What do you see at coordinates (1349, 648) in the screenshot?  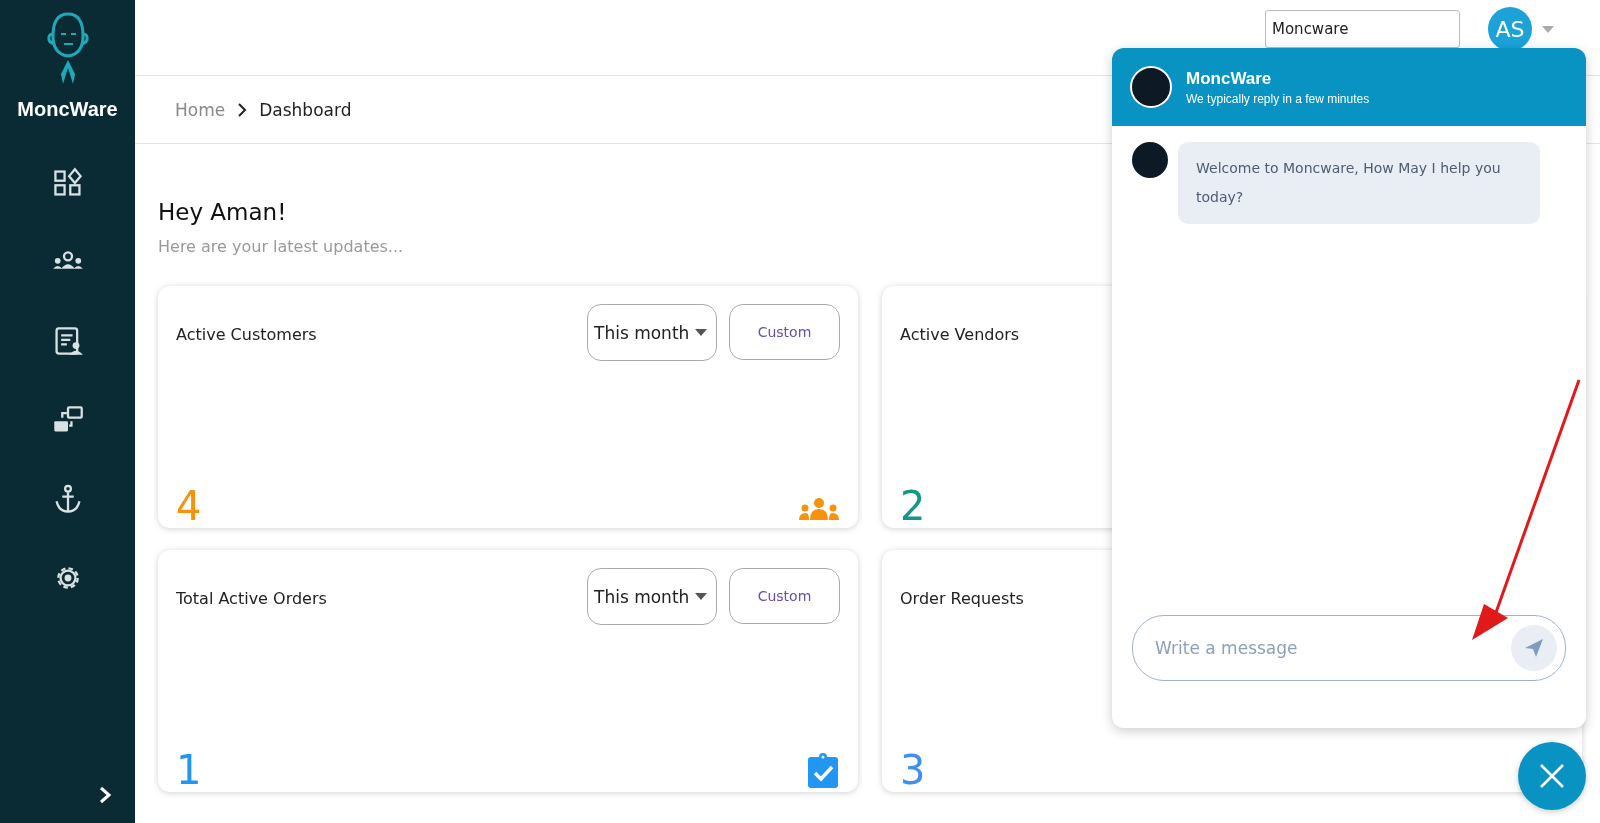 I see `message-box: Write a message` at bounding box center [1349, 648].